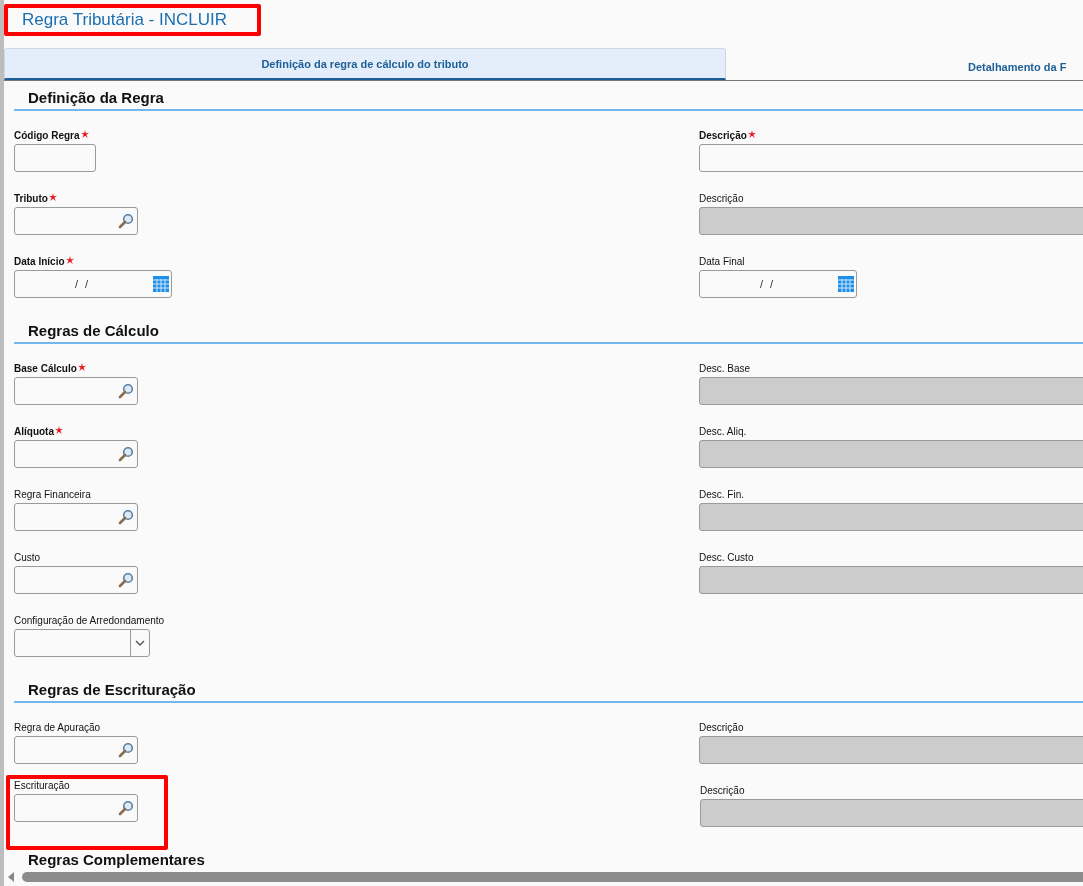  Describe the element at coordinates (34, 431) in the screenshot. I see `field-label: Alíquota` at that location.